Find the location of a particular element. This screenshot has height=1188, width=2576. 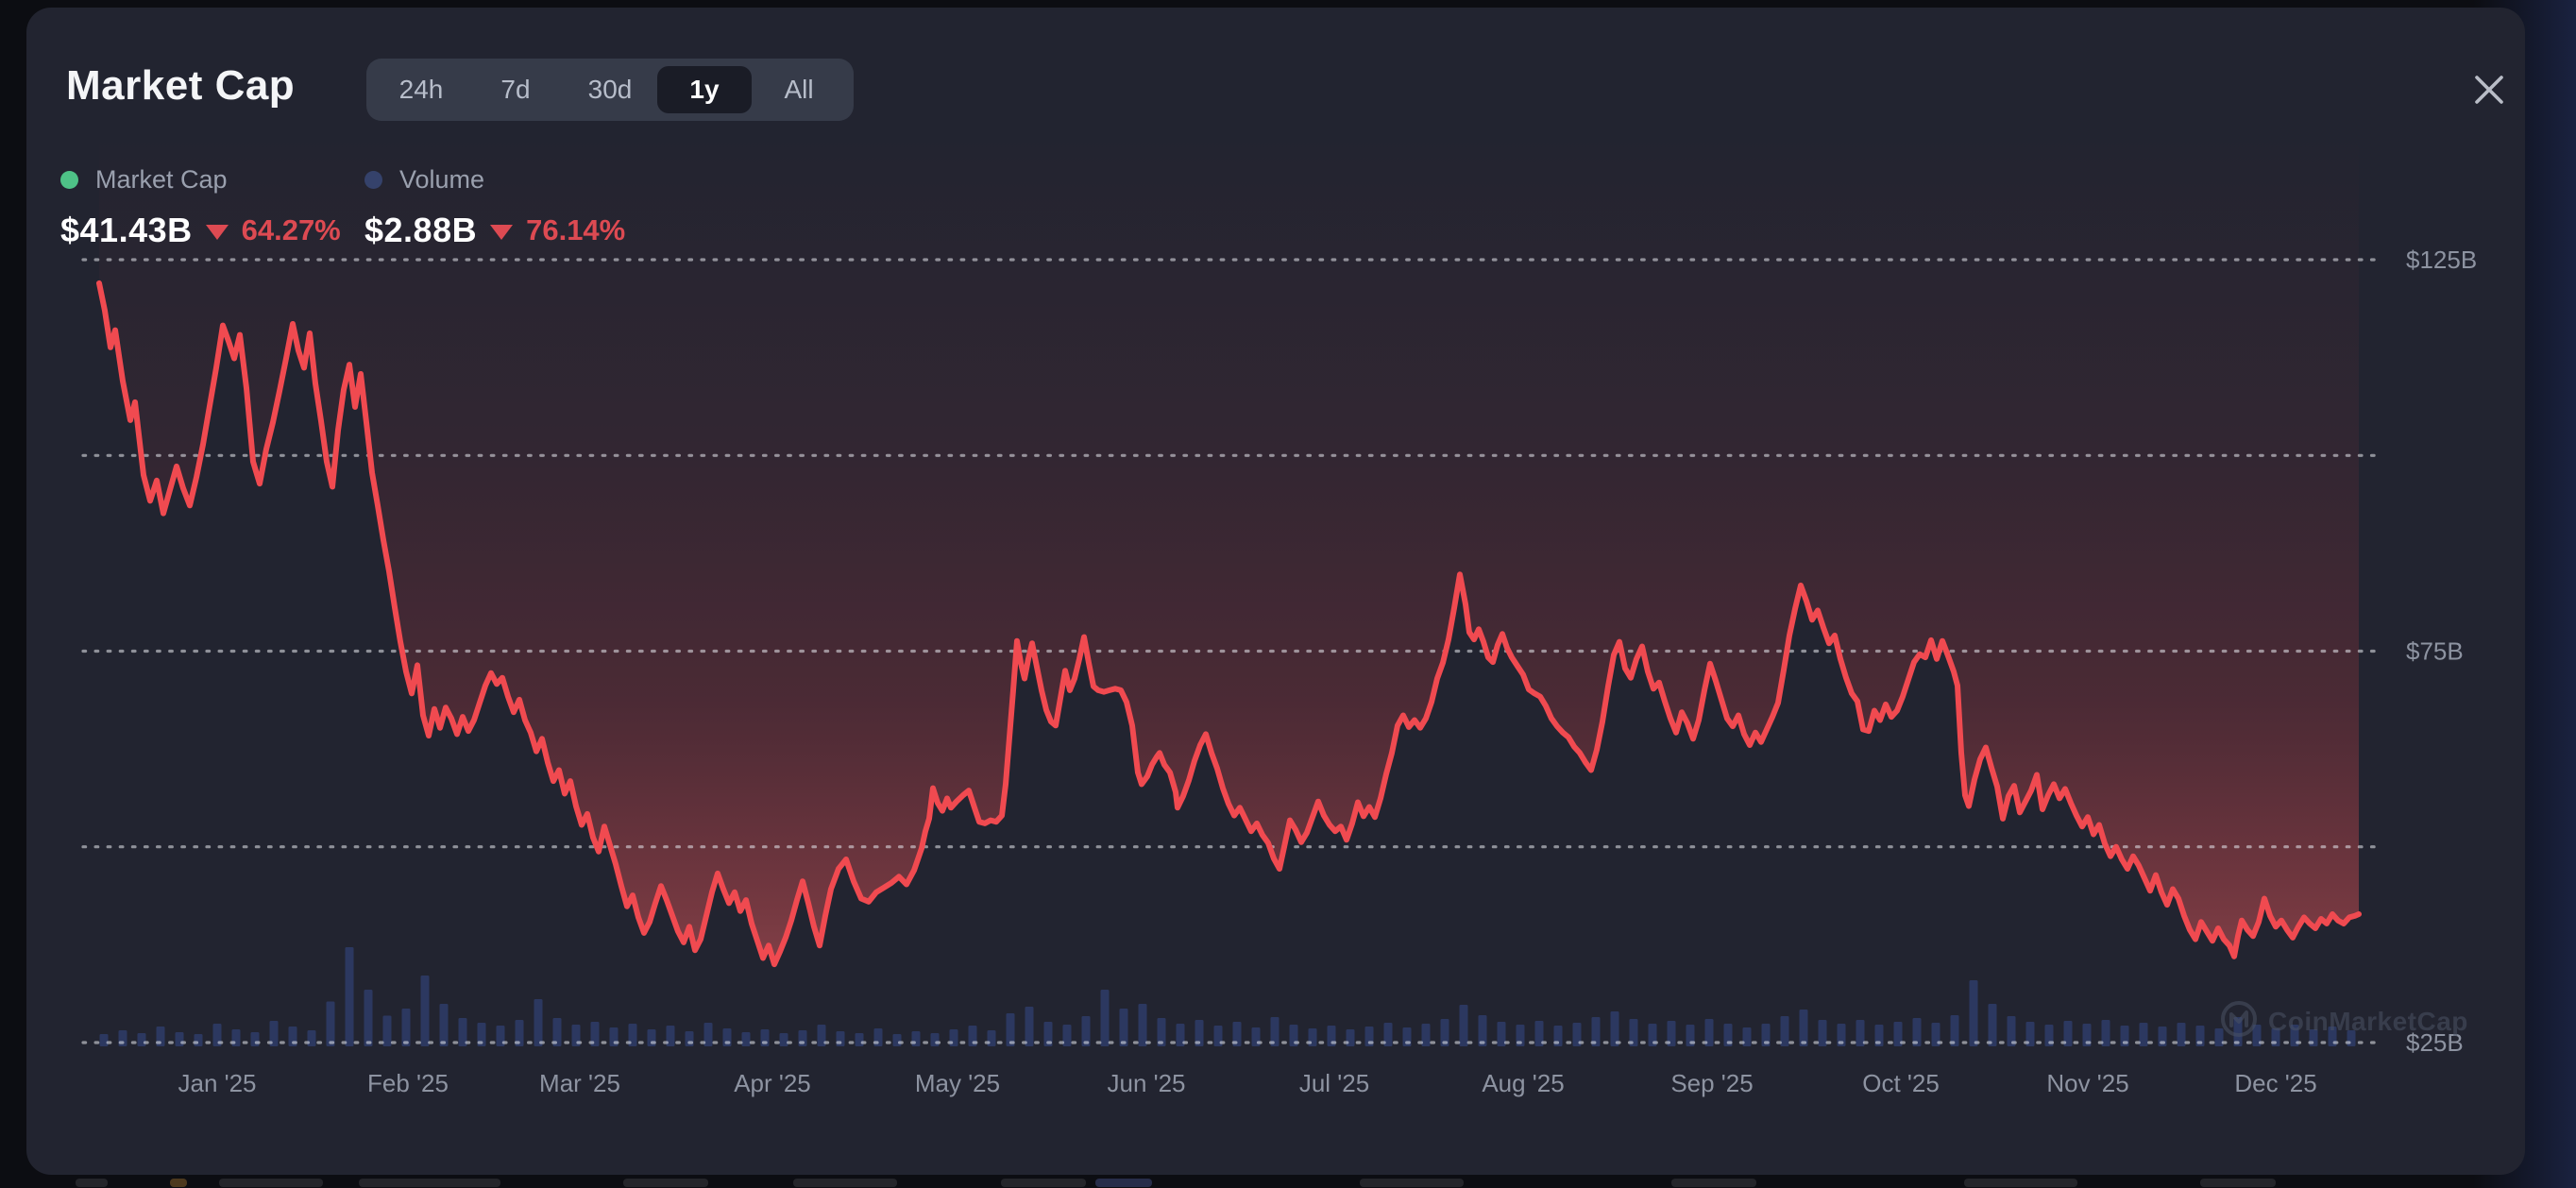

x-axis-label: Jul '25 is located at coordinates (1334, 1083).